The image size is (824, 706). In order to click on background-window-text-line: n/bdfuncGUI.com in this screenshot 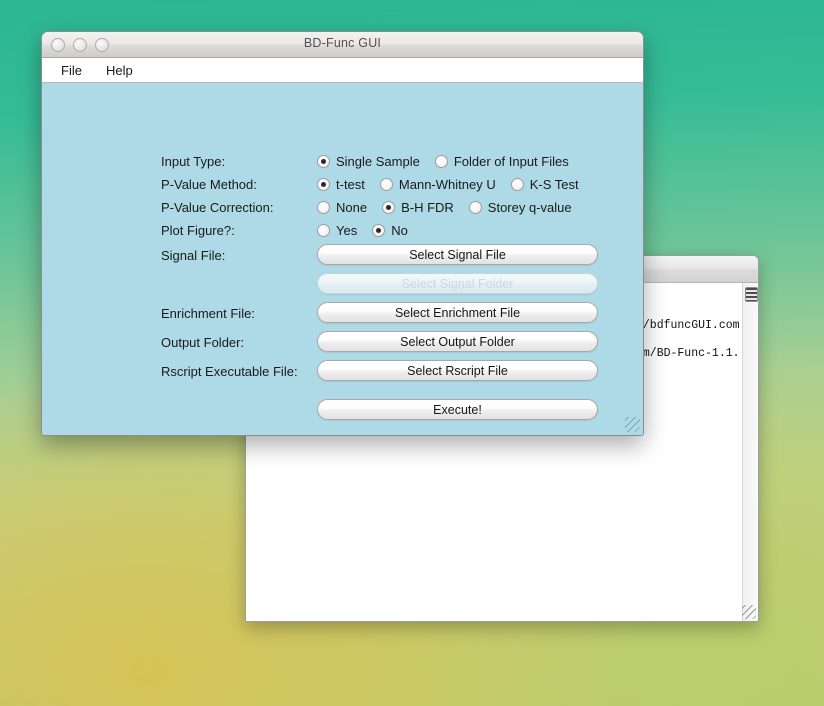, I will do `click(688, 325)`.